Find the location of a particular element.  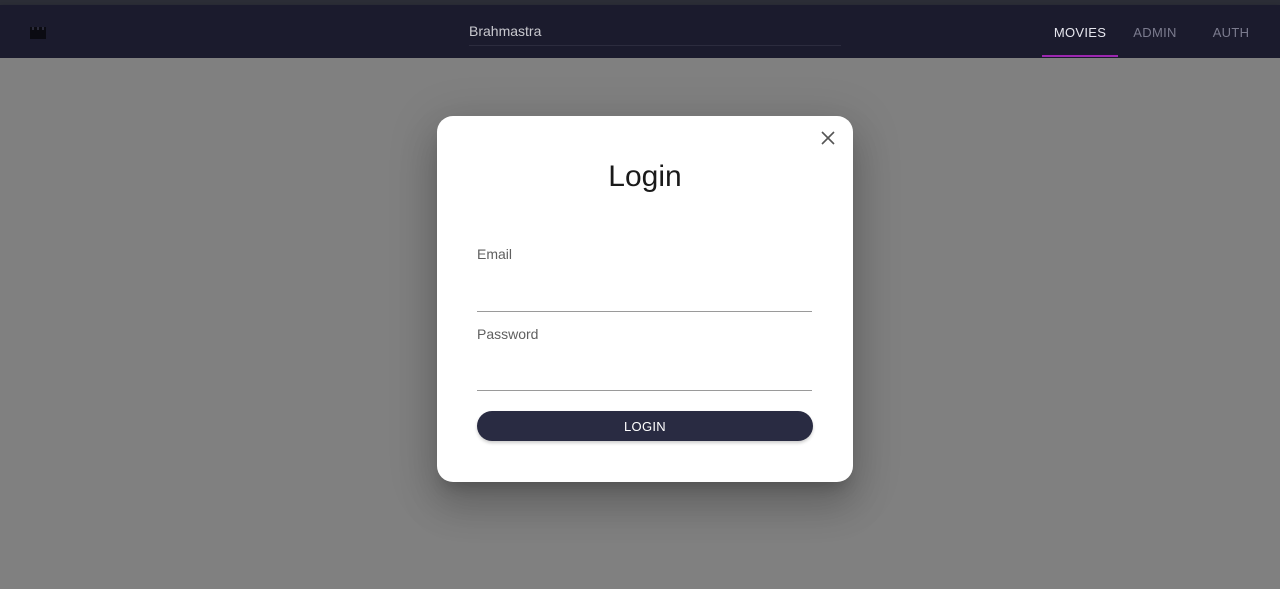

email-label: Email is located at coordinates (495, 254).